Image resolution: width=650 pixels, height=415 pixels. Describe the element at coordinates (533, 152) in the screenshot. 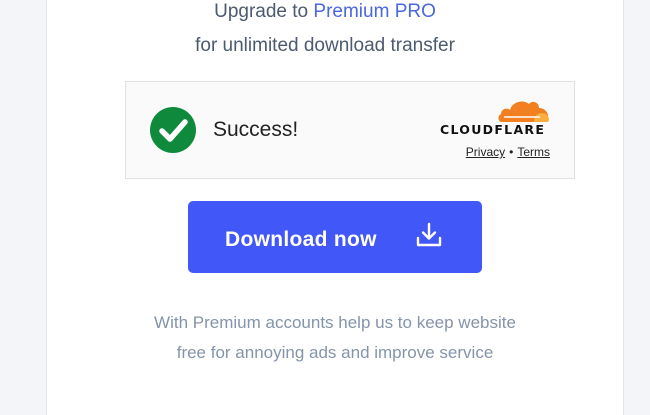

I see `terms-link: Terms` at that location.